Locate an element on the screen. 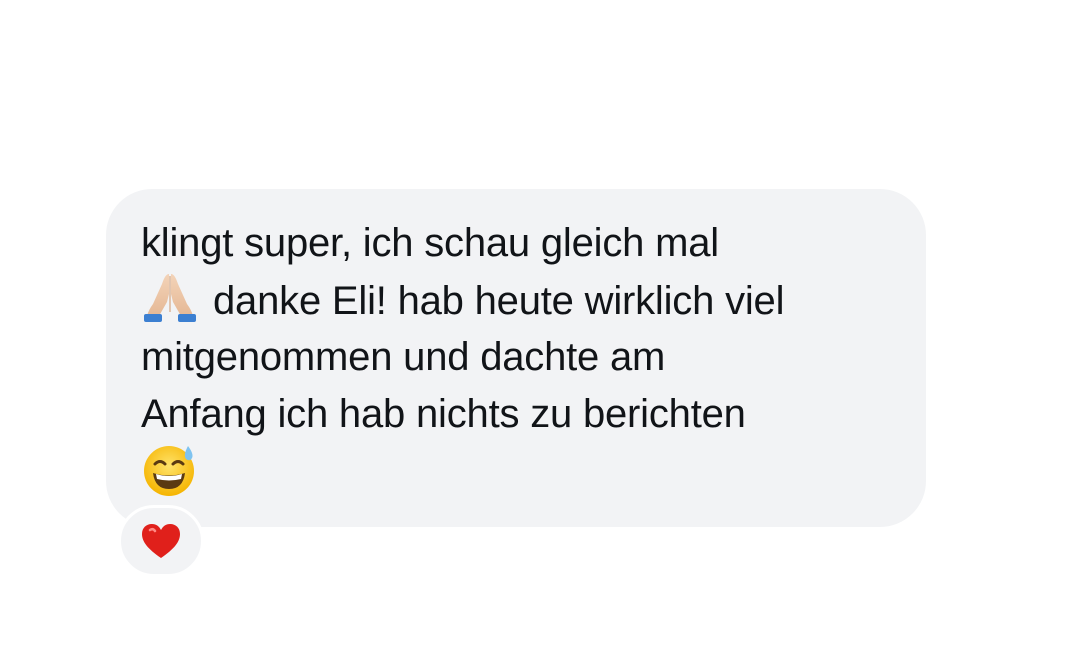 The width and height of the screenshot is (1080, 653). message-line-3: mitgenommen und dachte am is located at coordinates (403, 357).